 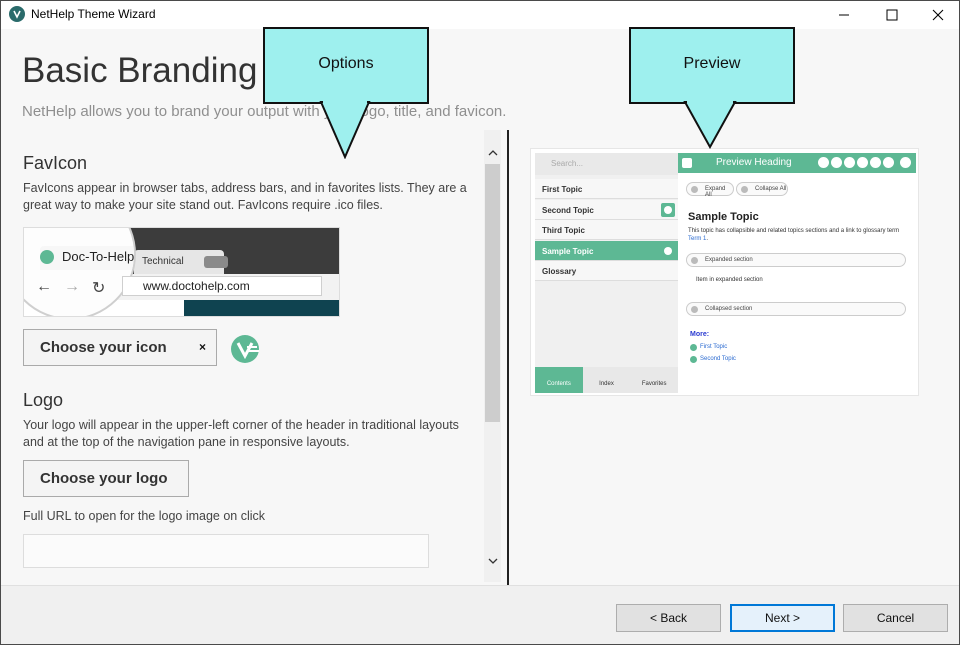 I want to click on preview-related-link: First Topic, so click(x=708, y=347).